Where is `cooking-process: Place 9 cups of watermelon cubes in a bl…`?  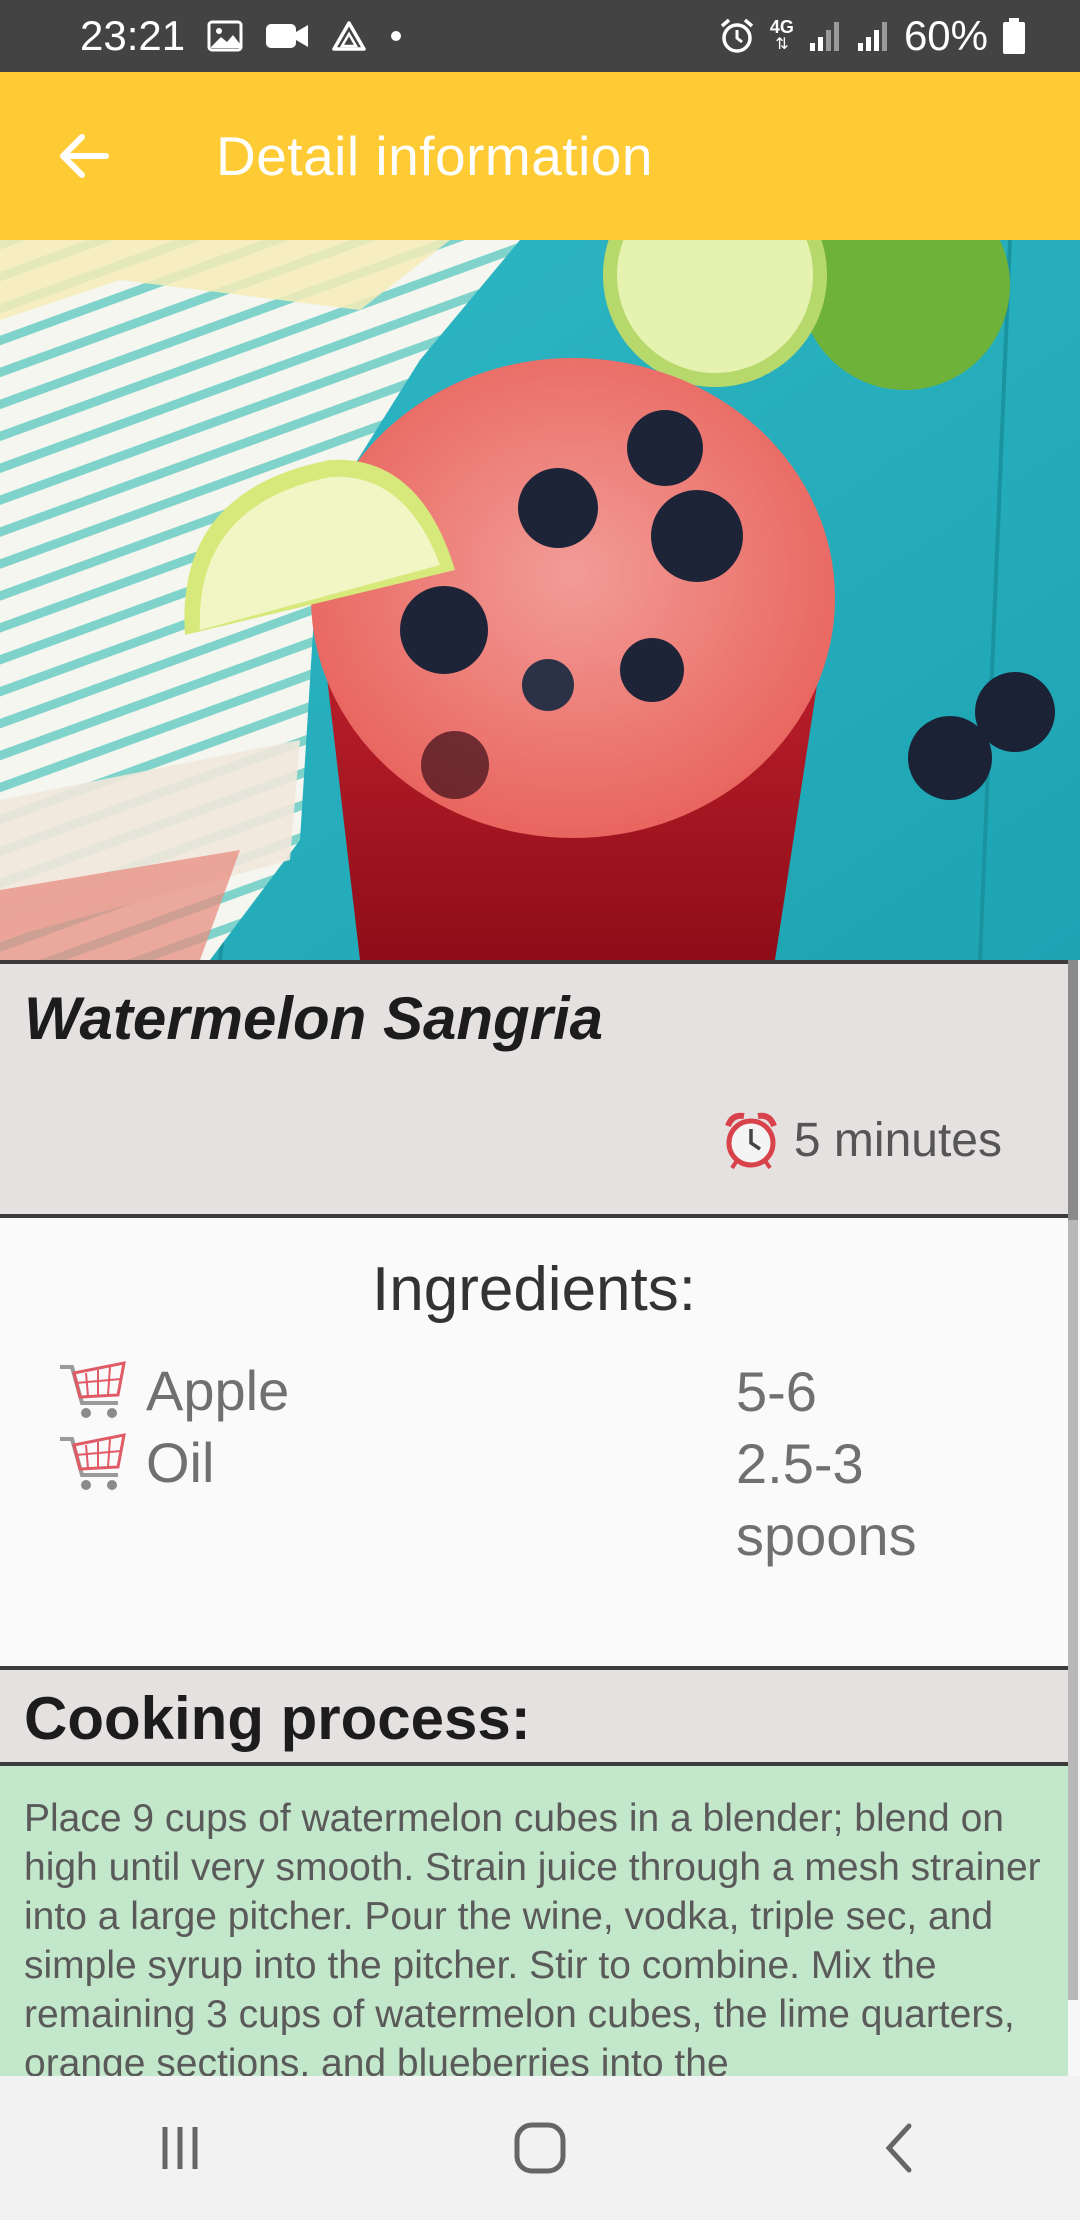 cooking-process: Place 9 cups of watermelon cubes in a bl… is located at coordinates (534, 1921).